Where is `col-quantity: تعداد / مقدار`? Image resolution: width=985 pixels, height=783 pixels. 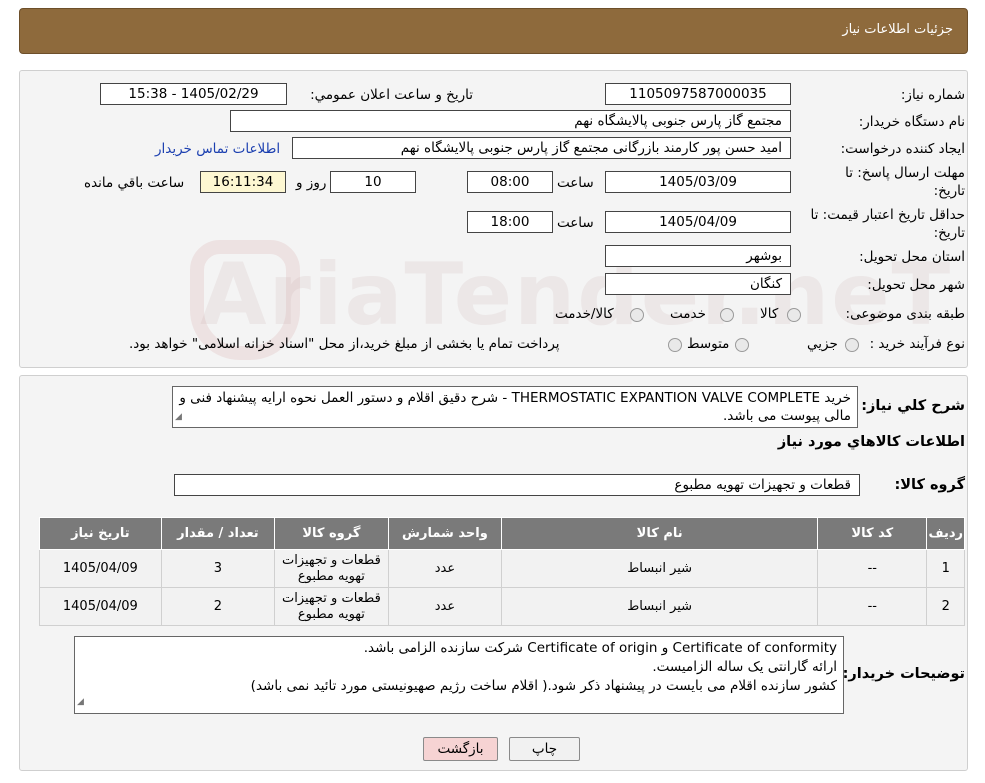
col-quantity: تعداد / مقدار is located at coordinates (218, 533).